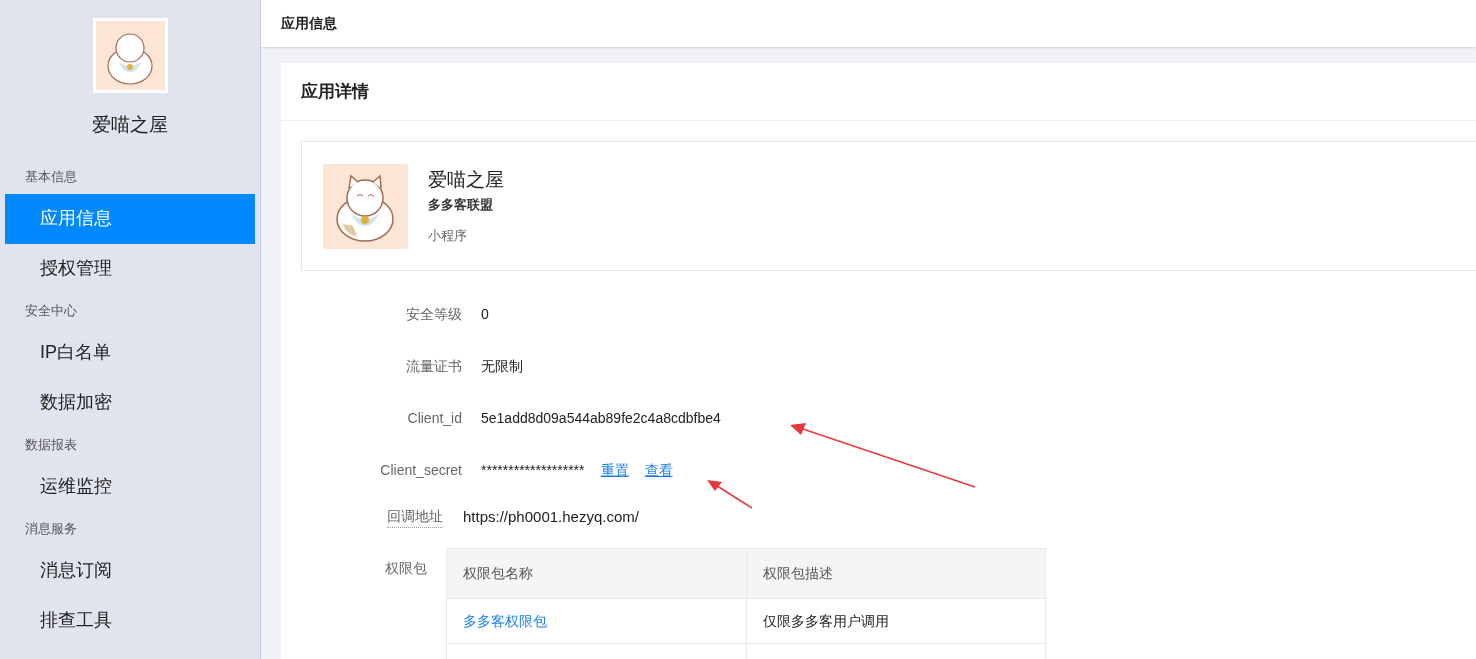  Describe the element at coordinates (406, 568) in the screenshot. I see `field-label: 权限包` at that location.